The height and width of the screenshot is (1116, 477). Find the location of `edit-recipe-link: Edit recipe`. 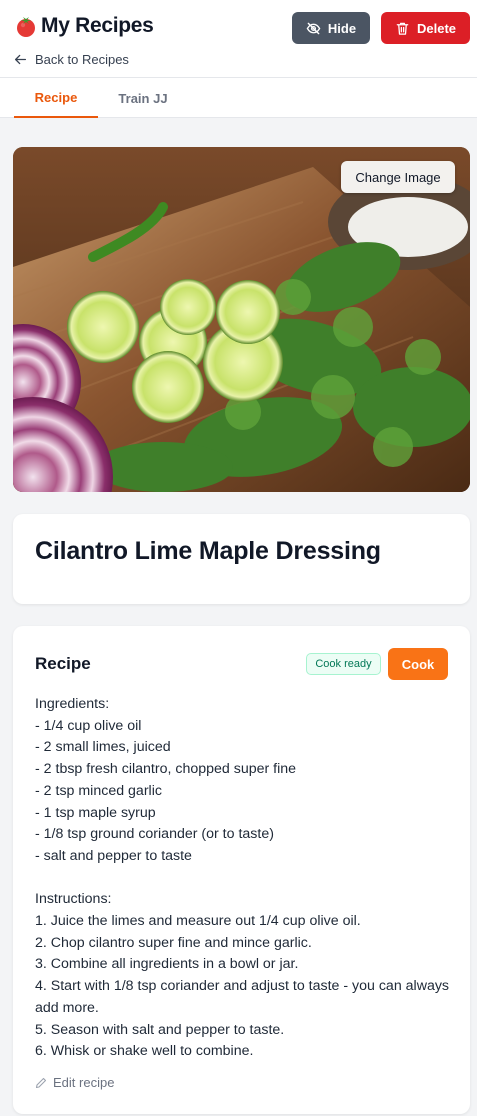

edit-recipe-link: Edit recipe is located at coordinates (74, 1082).